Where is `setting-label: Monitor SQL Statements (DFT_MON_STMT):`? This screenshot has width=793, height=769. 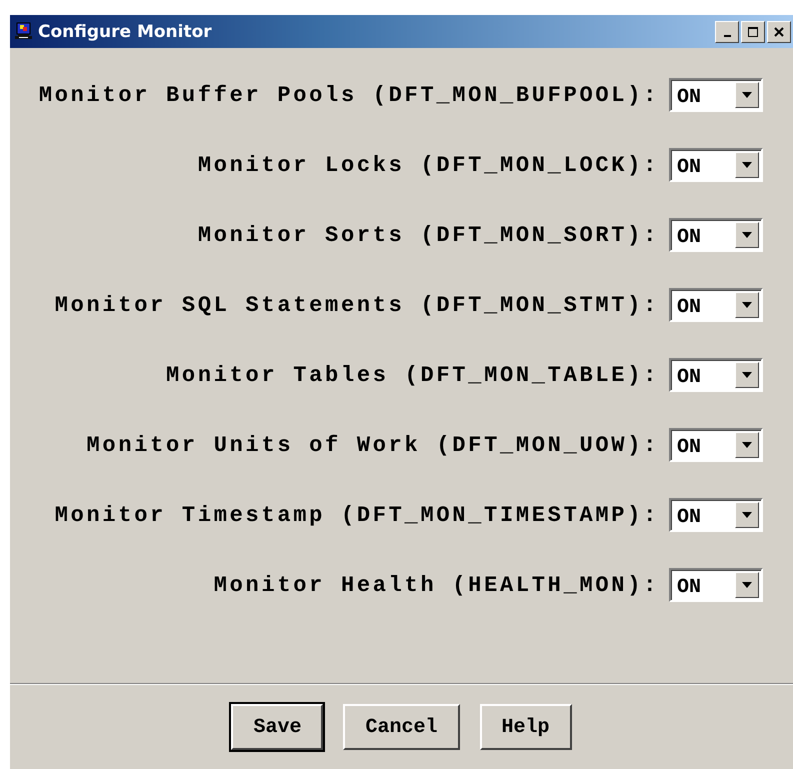 setting-label: Monitor SQL Statements (DFT_MON_STMT): is located at coordinates (356, 305).